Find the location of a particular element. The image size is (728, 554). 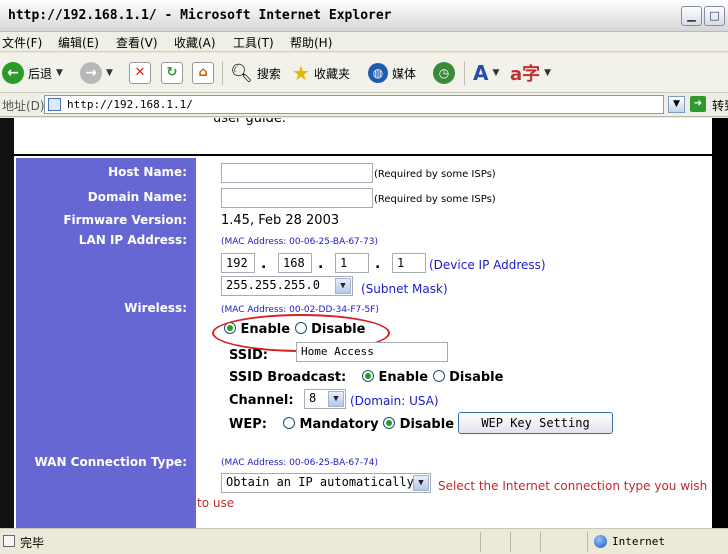

host-name-input is located at coordinates (297, 173).